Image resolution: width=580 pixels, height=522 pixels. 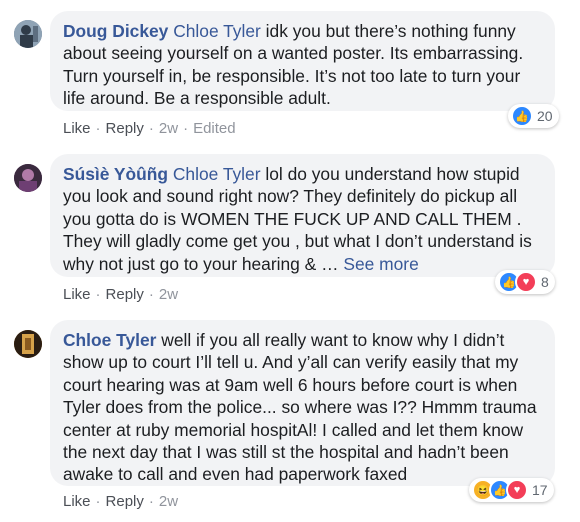 I want to click on reaction-summary: 👍 ♥ 8, so click(x=525, y=282).